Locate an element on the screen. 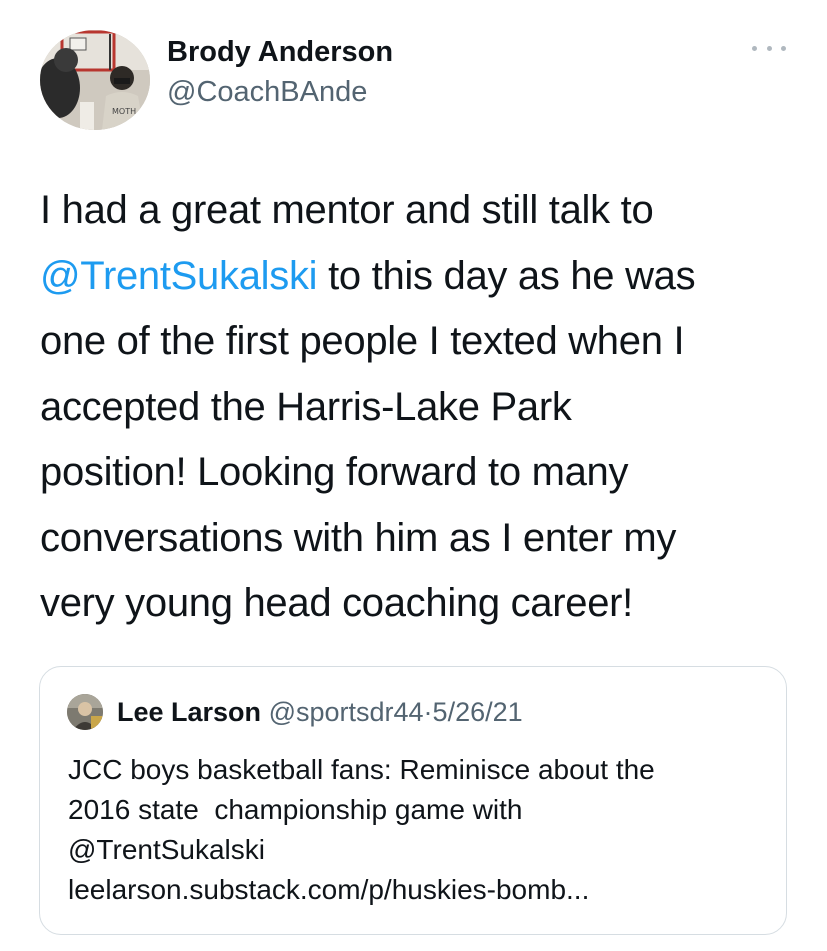 Image resolution: width=827 pixels, height=951 pixels. avatar-photo: MOTH is located at coordinates (95, 80).